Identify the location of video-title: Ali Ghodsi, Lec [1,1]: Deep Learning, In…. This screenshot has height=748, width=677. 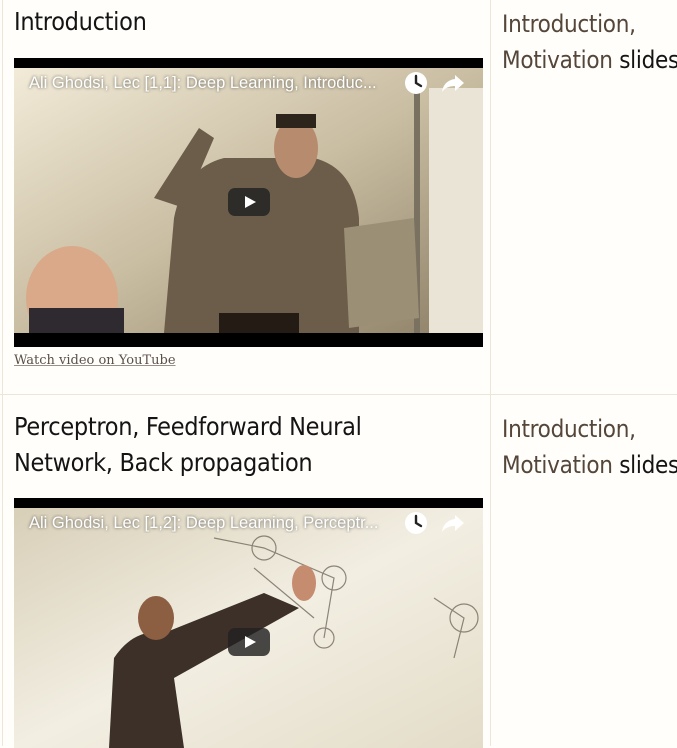
(209, 83).